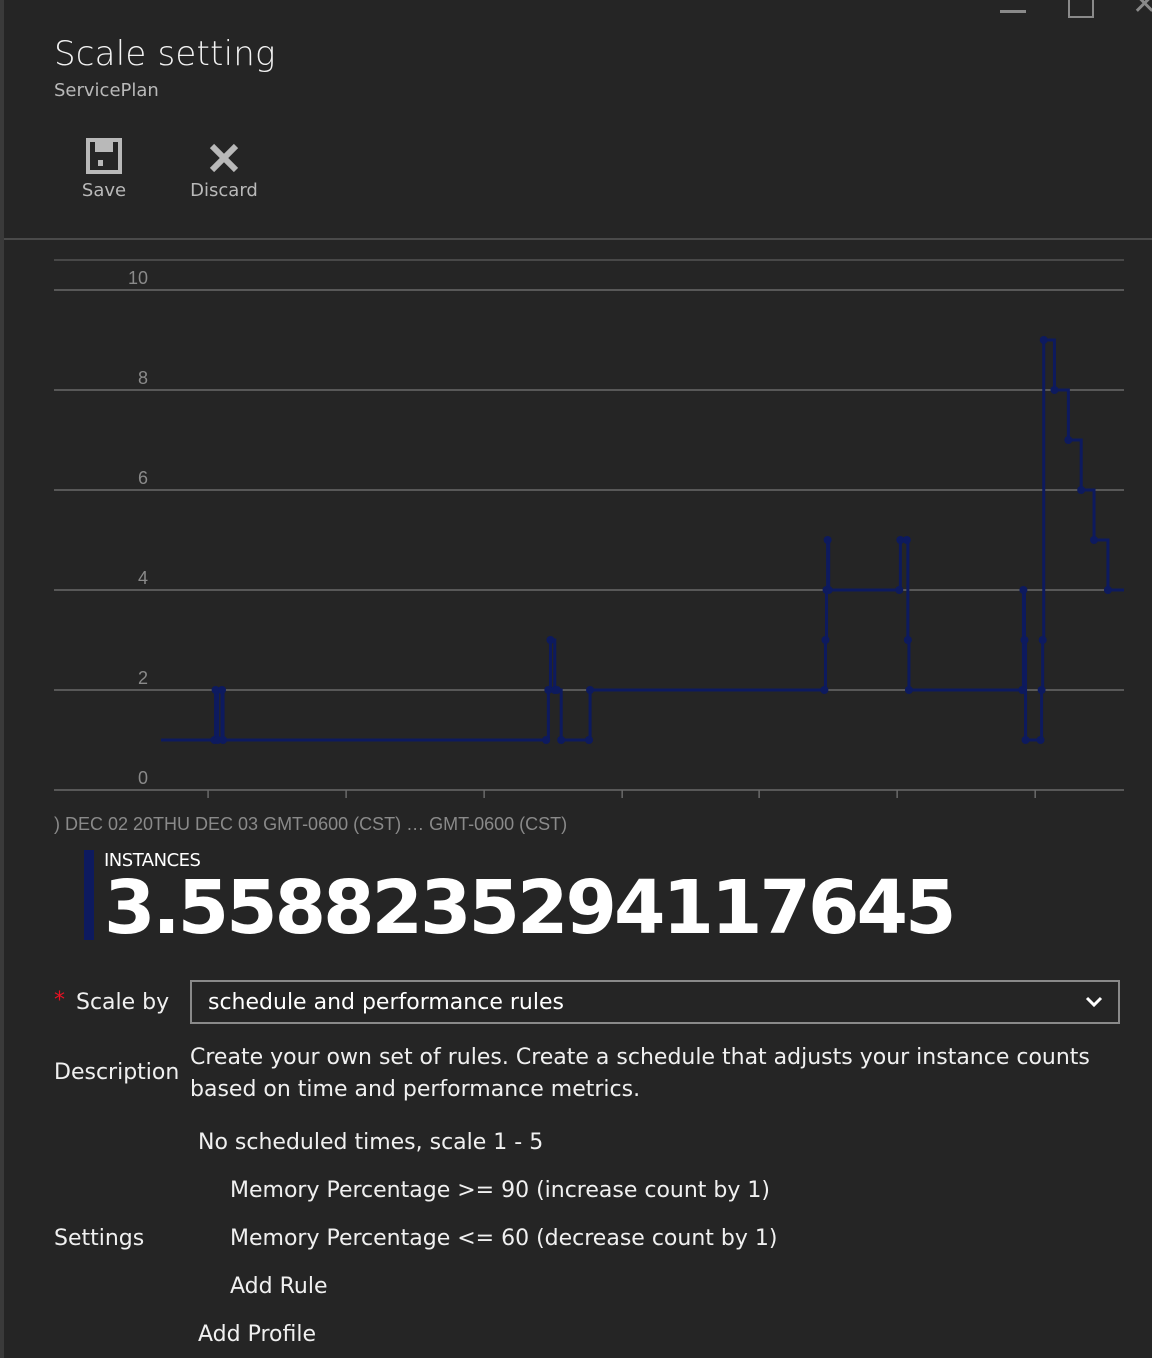  What do you see at coordinates (1142, 10) in the screenshot?
I see `close-icon: ✕` at bounding box center [1142, 10].